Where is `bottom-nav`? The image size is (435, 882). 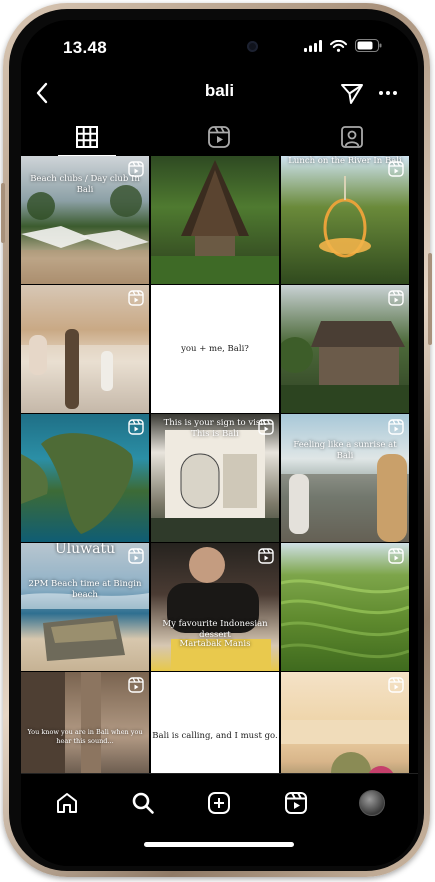 bottom-nav is located at coordinates (219, 819).